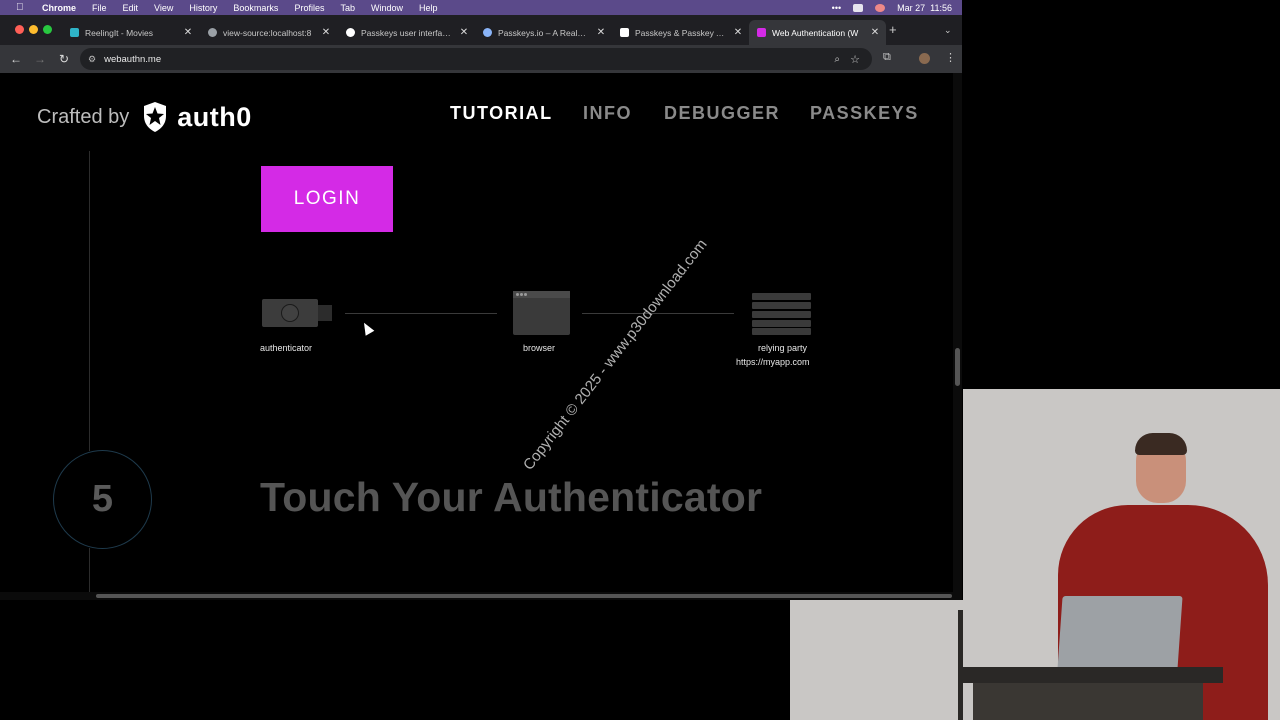 This screenshot has width=1280, height=720. What do you see at coordinates (214, 116) in the screenshot?
I see `auth0-wordmark: auth0` at bounding box center [214, 116].